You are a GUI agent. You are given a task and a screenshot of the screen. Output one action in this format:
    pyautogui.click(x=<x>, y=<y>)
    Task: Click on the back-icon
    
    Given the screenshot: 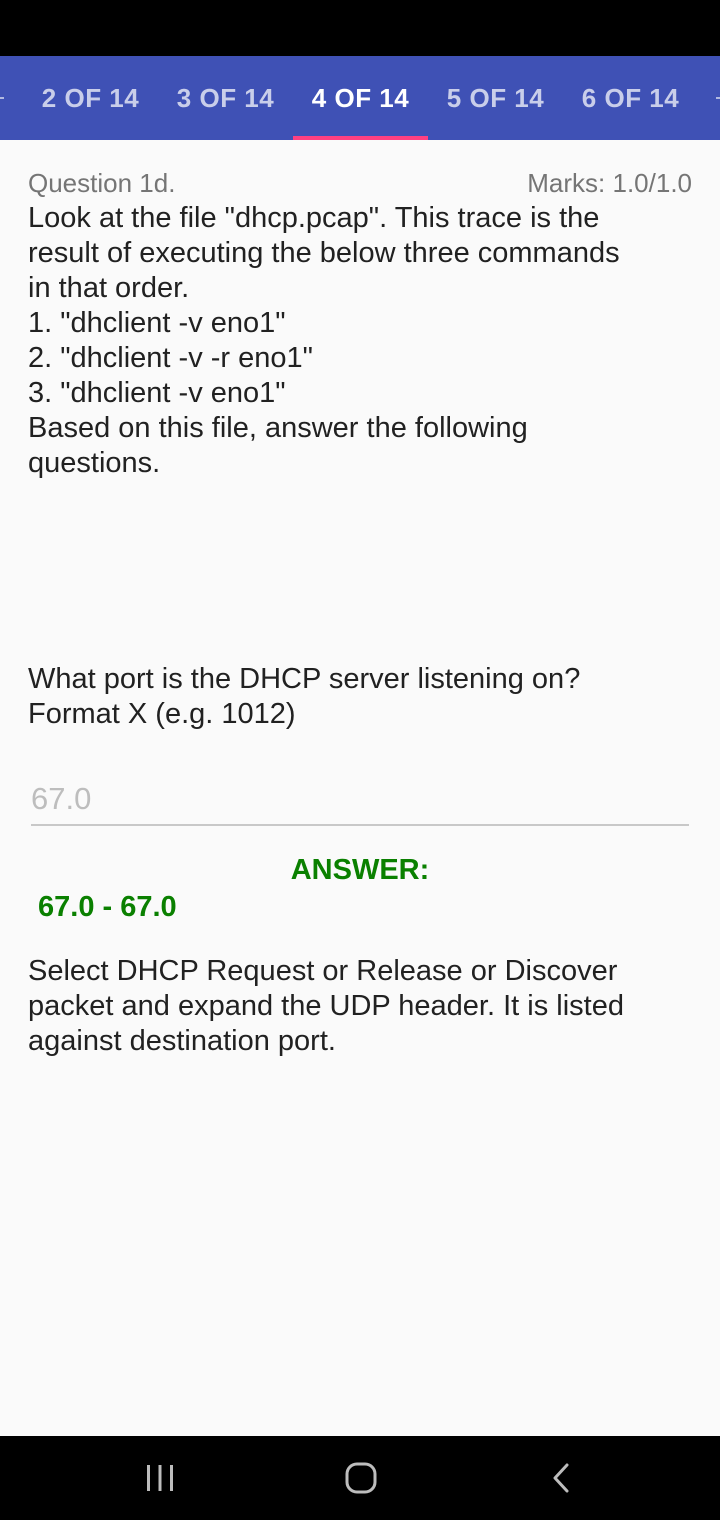 What is the action you would take?
    pyautogui.click(x=561, y=1478)
    